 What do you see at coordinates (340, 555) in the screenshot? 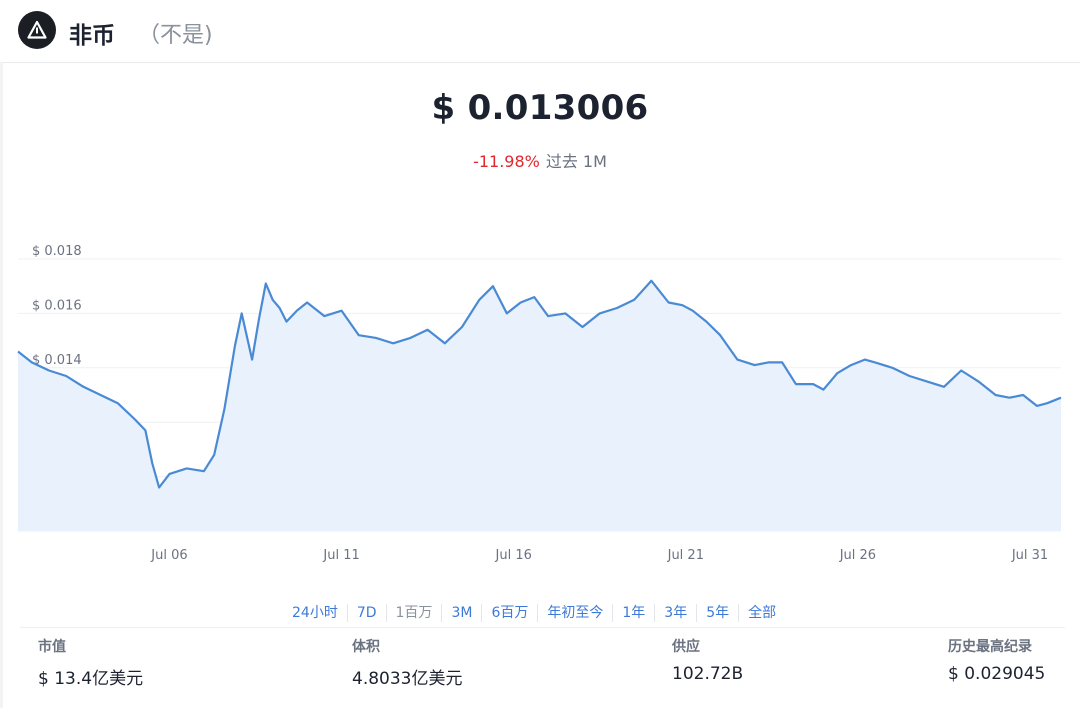
I see `x-tick-label: Jul 11` at bounding box center [340, 555].